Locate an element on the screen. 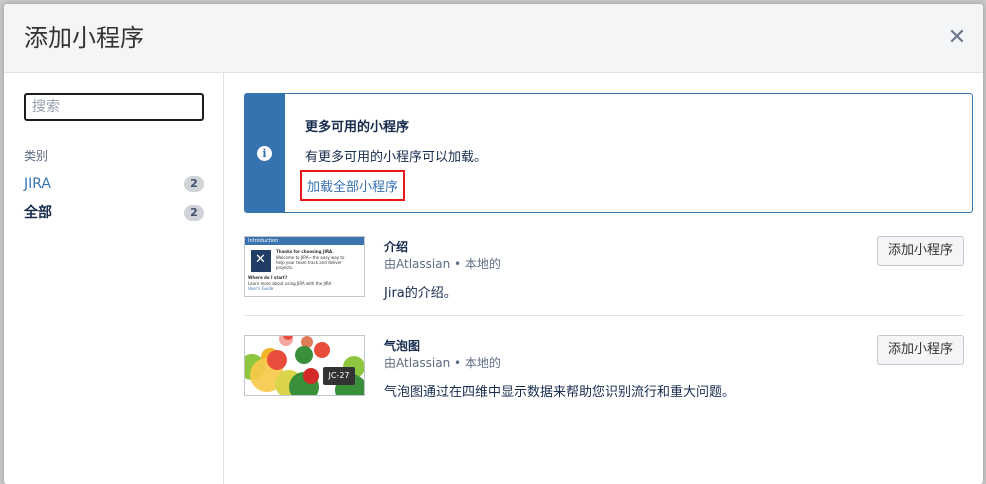  gadget-title: 介绍 is located at coordinates (396, 247).